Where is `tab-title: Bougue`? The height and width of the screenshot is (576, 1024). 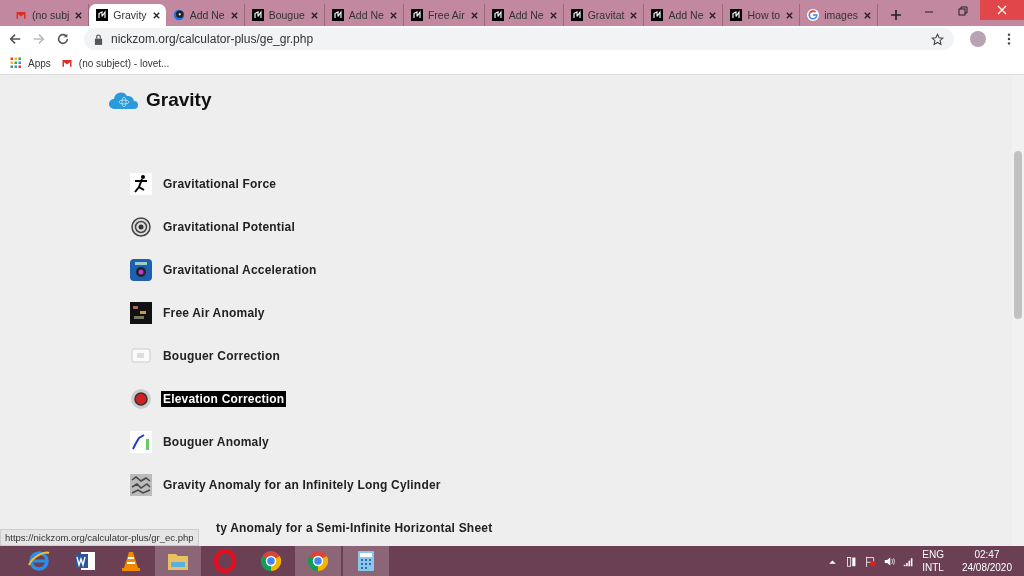 tab-title: Bougue is located at coordinates (286, 15).